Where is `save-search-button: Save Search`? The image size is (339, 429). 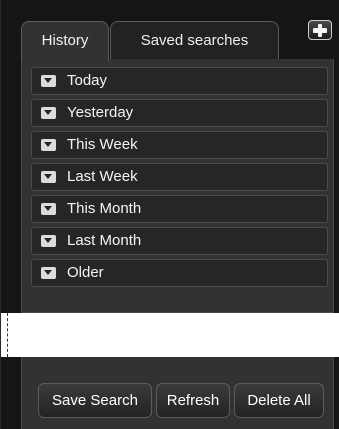
save-search-button: Save Search is located at coordinates (95, 400).